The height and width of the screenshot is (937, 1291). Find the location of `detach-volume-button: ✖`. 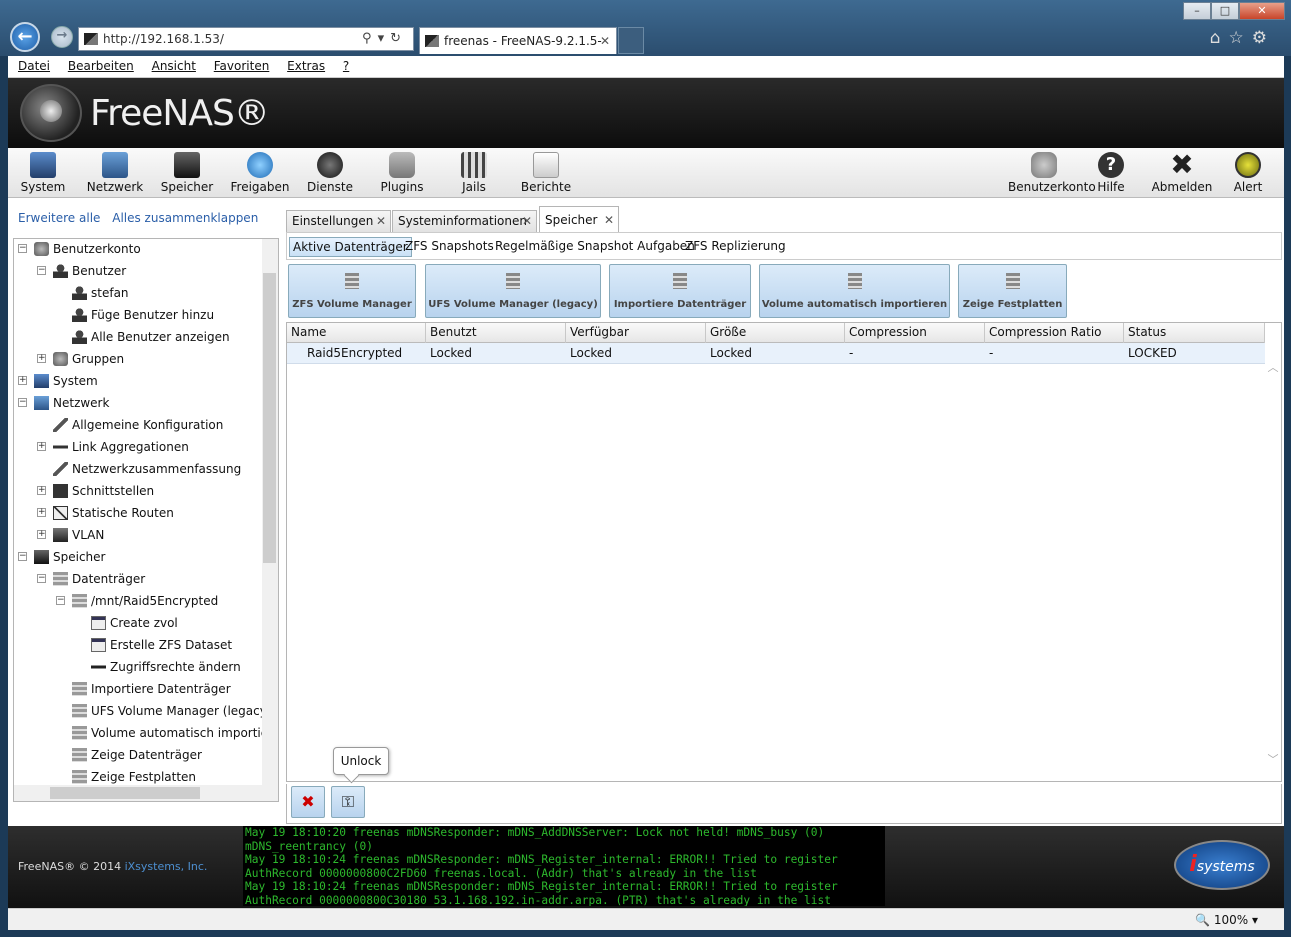

detach-volume-button: ✖ is located at coordinates (308, 802).